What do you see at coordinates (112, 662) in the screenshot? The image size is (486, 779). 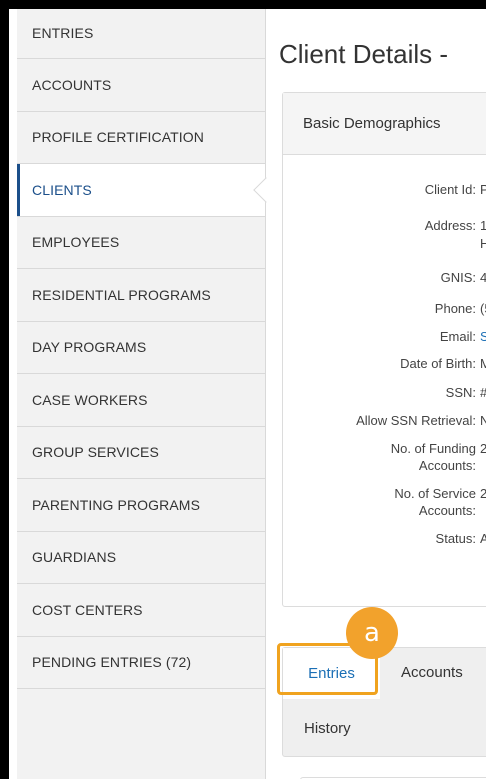 I see `sidebar-item-label: PENDING ENTRIES (72)` at bounding box center [112, 662].